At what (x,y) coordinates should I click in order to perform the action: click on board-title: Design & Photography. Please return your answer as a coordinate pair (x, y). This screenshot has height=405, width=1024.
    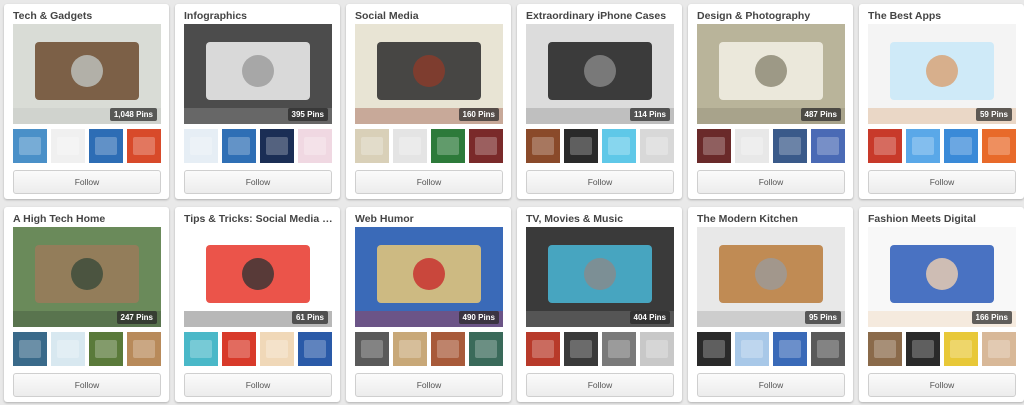
    Looking at the image, I should click on (772, 16).